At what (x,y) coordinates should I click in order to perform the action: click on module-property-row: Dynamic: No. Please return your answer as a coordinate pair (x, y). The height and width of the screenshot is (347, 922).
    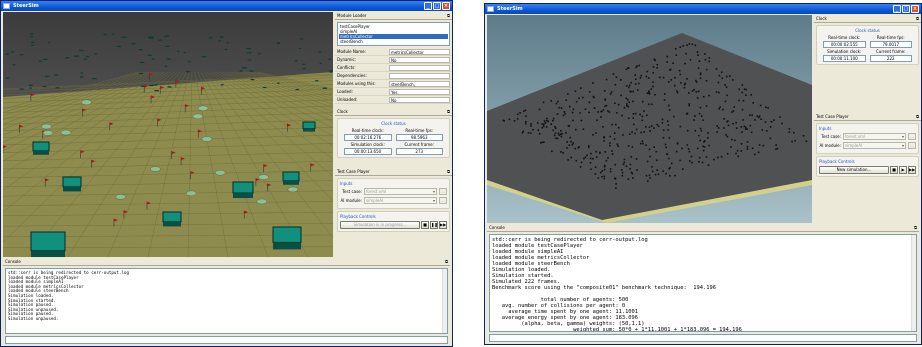
    Looking at the image, I should click on (393, 60).